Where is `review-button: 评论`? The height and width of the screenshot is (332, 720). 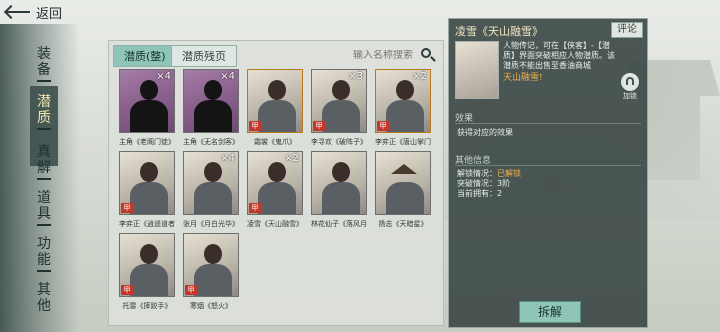
review-button: 评论 is located at coordinates (627, 30).